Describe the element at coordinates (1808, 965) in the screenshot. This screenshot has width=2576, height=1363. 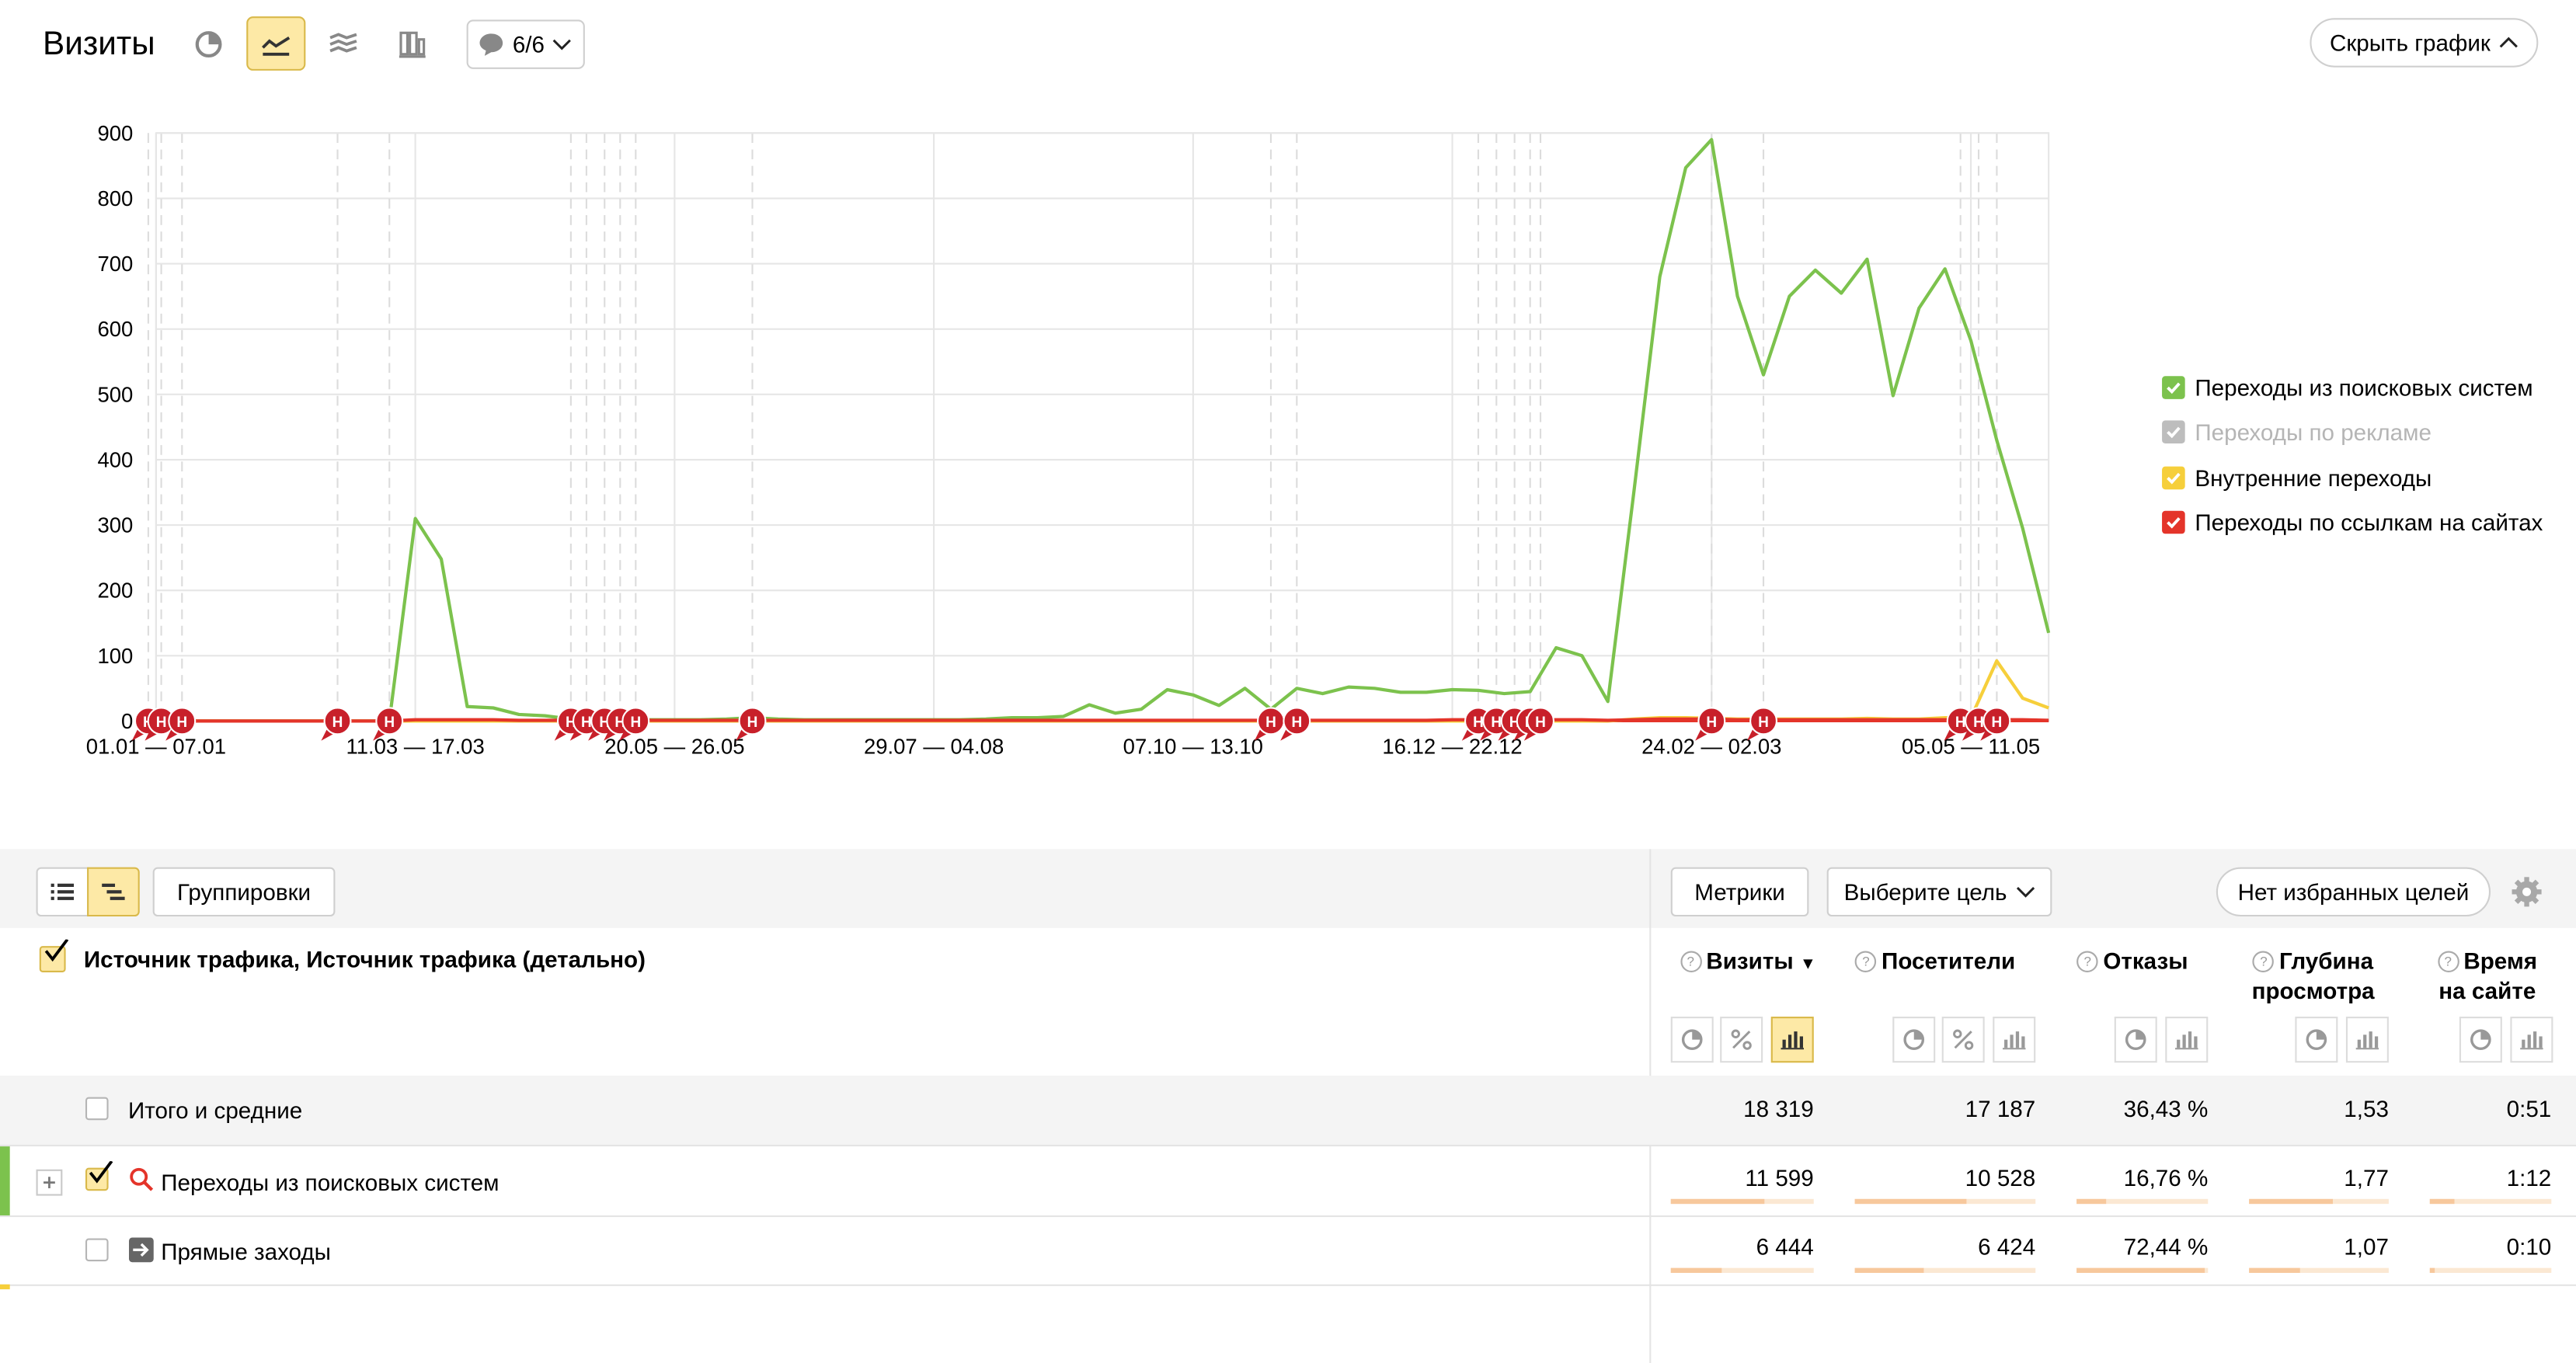
I see `sort-desc-icon: ▼` at that location.